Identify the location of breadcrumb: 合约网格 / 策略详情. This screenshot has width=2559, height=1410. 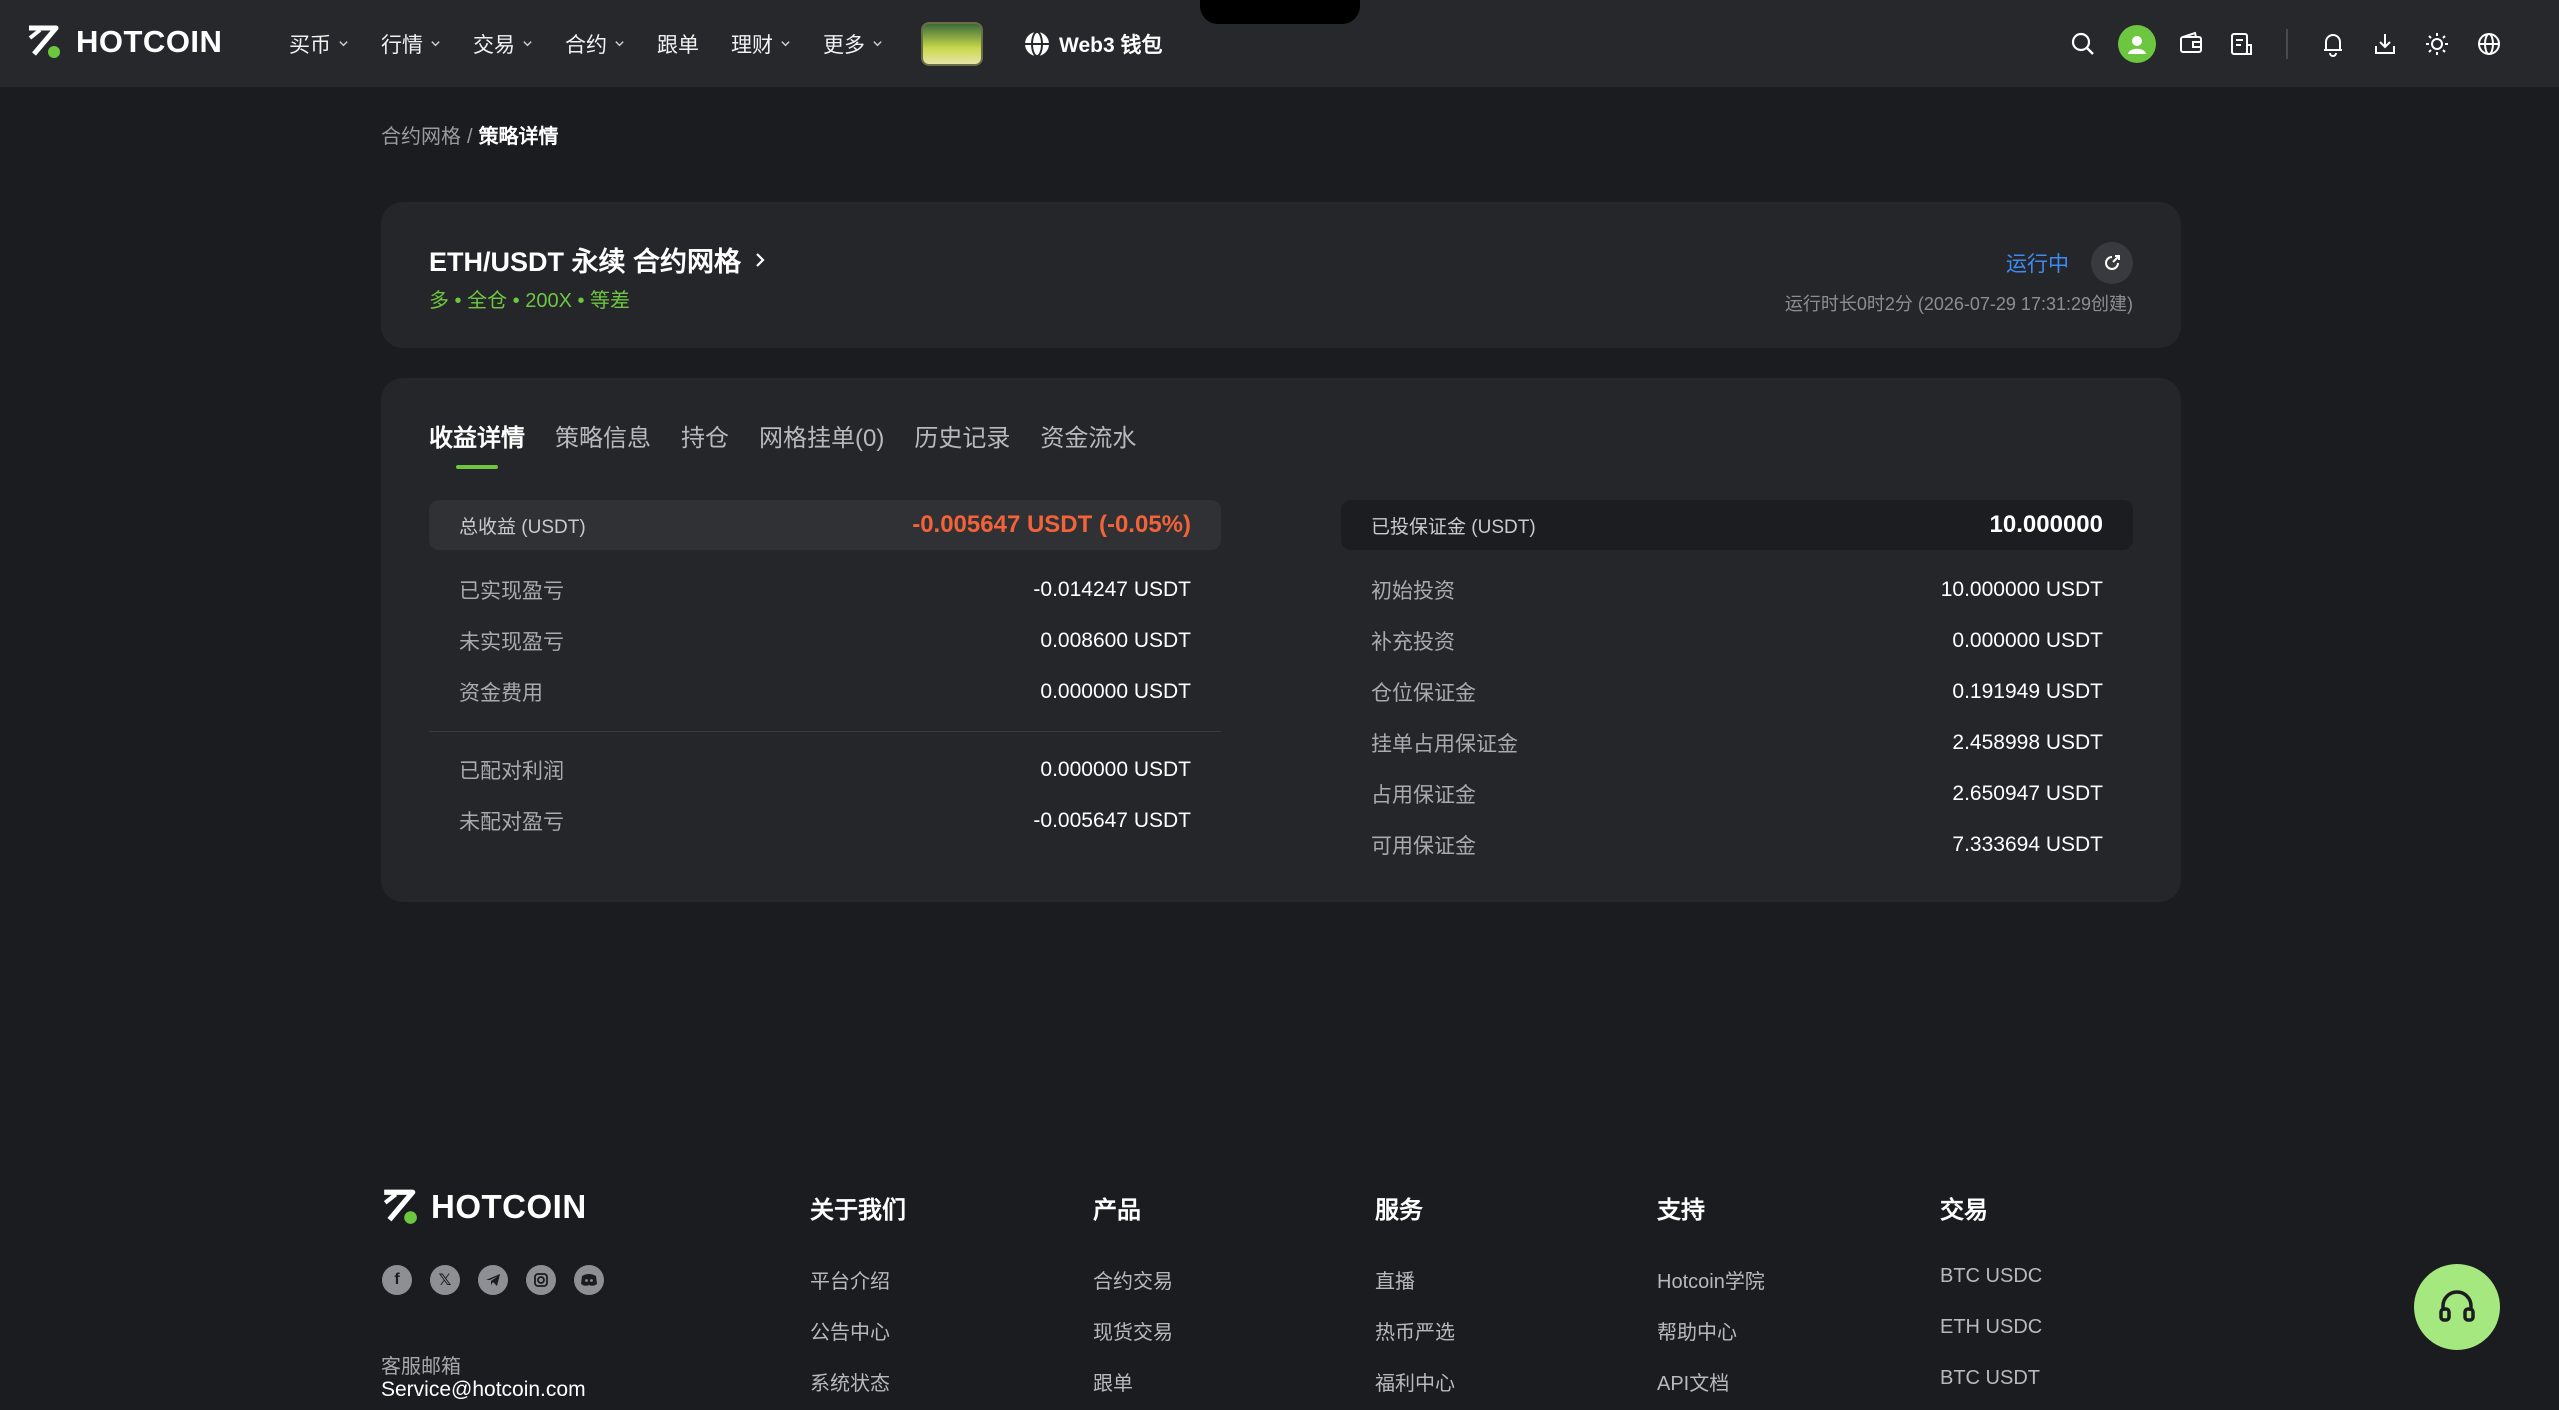
(470, 134).